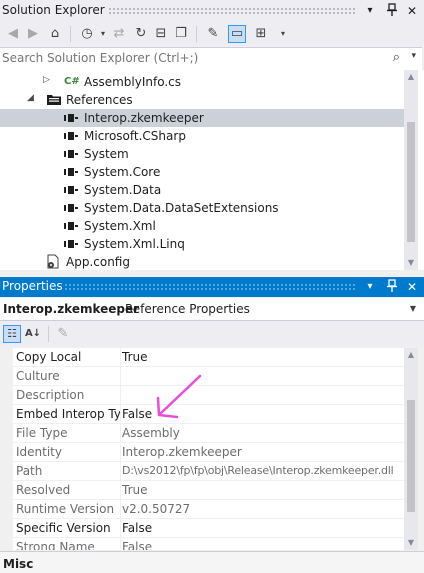  Describe the element at coordinates (202, 136) in the screenshot. I see `tree-item-microsoft-csharp: Microsoft.CSharp` at that location.